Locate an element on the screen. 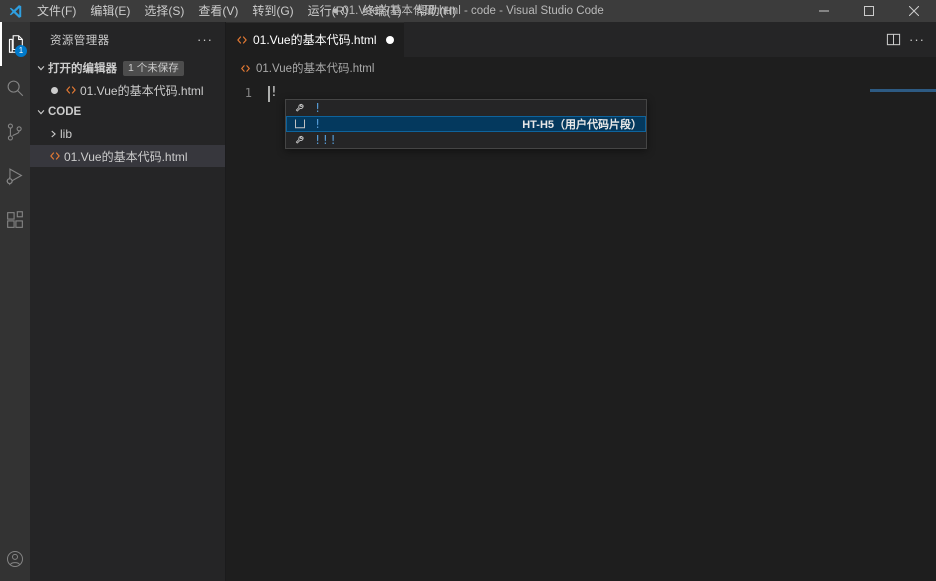  sidebar-more-actions-icon: ··· is located at coordinates (205, 39).